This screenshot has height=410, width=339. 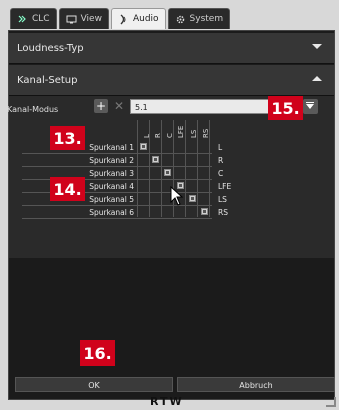 What do you see at coordinates (97, 353) in the screenshot?
I see `callout-16: 16.` at bounding box center [97, 353].